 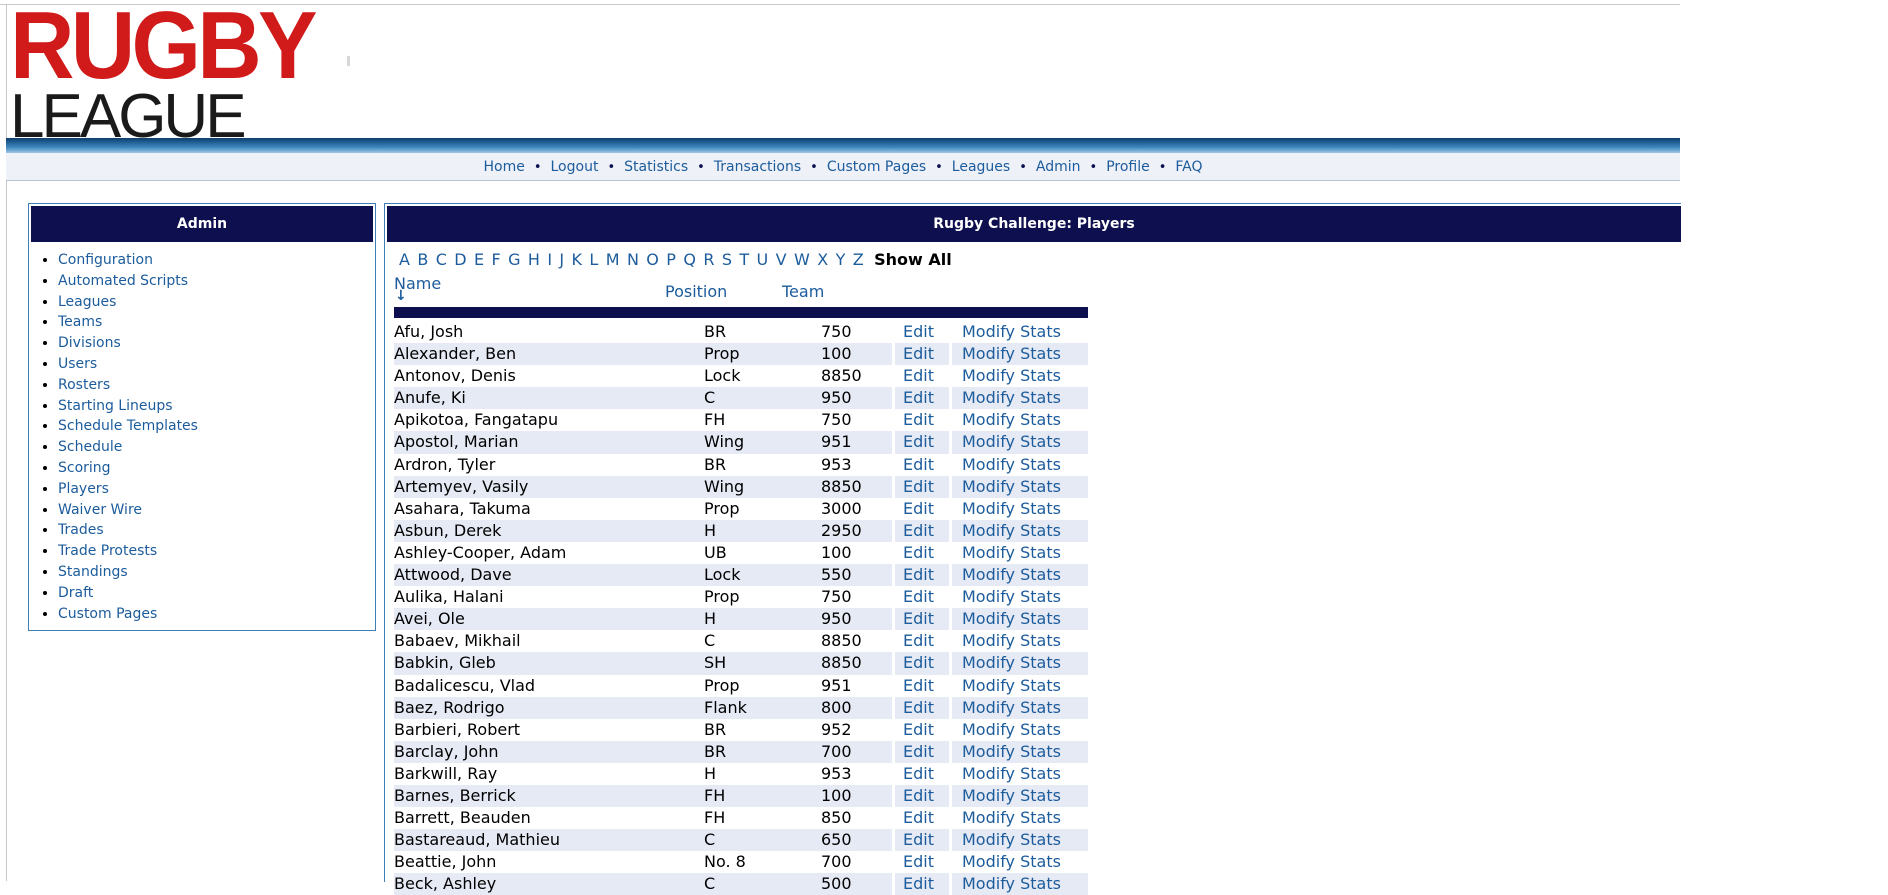 I want to click on nav-link-profile: Profile, so click(x=1128, y=167).